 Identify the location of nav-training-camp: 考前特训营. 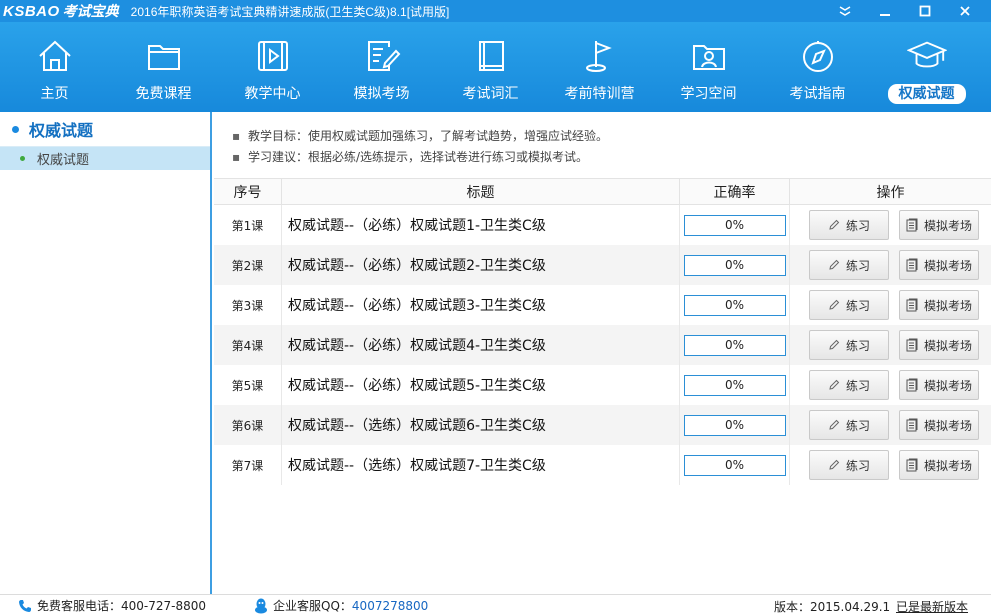
(599, 67).